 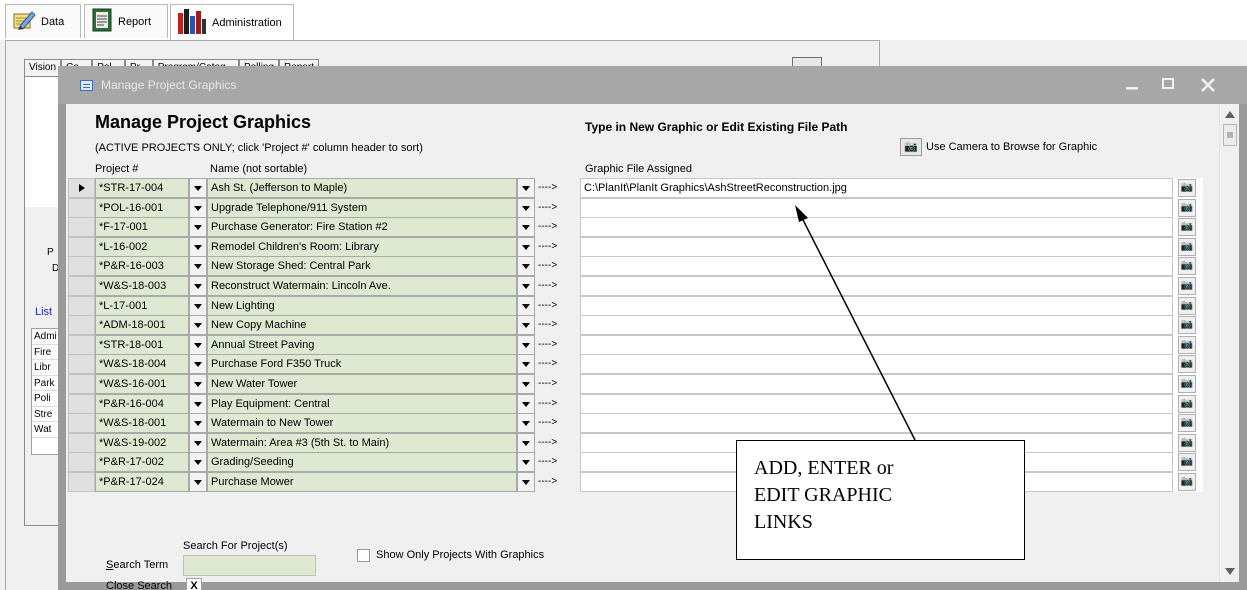 I want to click on project-number-cell: *POL-16-001, so click(x=142, y=207).